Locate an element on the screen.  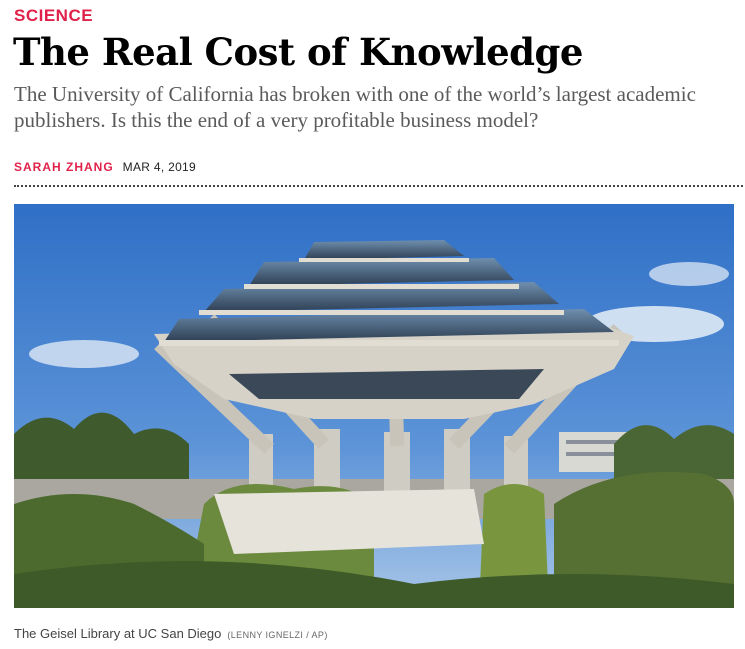
section-label: Science is located at coordinates (53, 16).